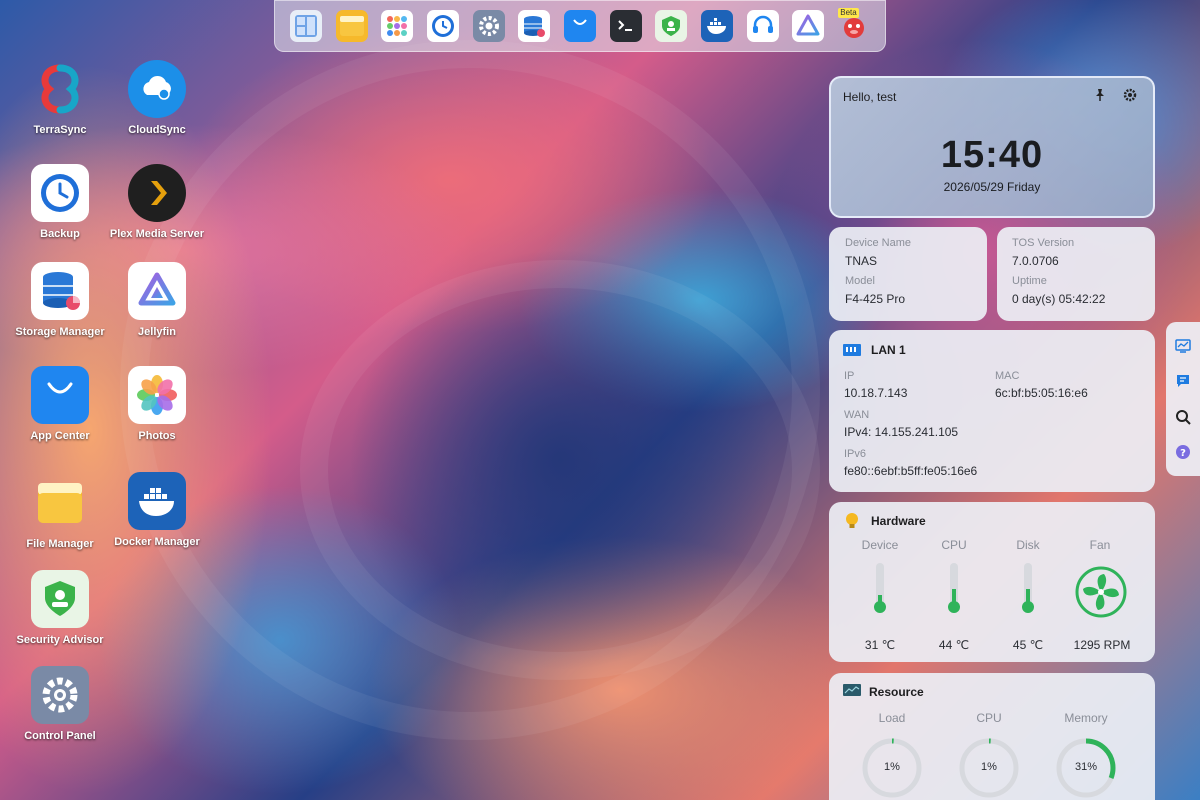 The width and height of the screenshot is (1200, 800). What do you see at coordinates (854, 26) in the screenshot?
I see `dock-beta-app-icon: Beta` at bounding box center [854, 26].